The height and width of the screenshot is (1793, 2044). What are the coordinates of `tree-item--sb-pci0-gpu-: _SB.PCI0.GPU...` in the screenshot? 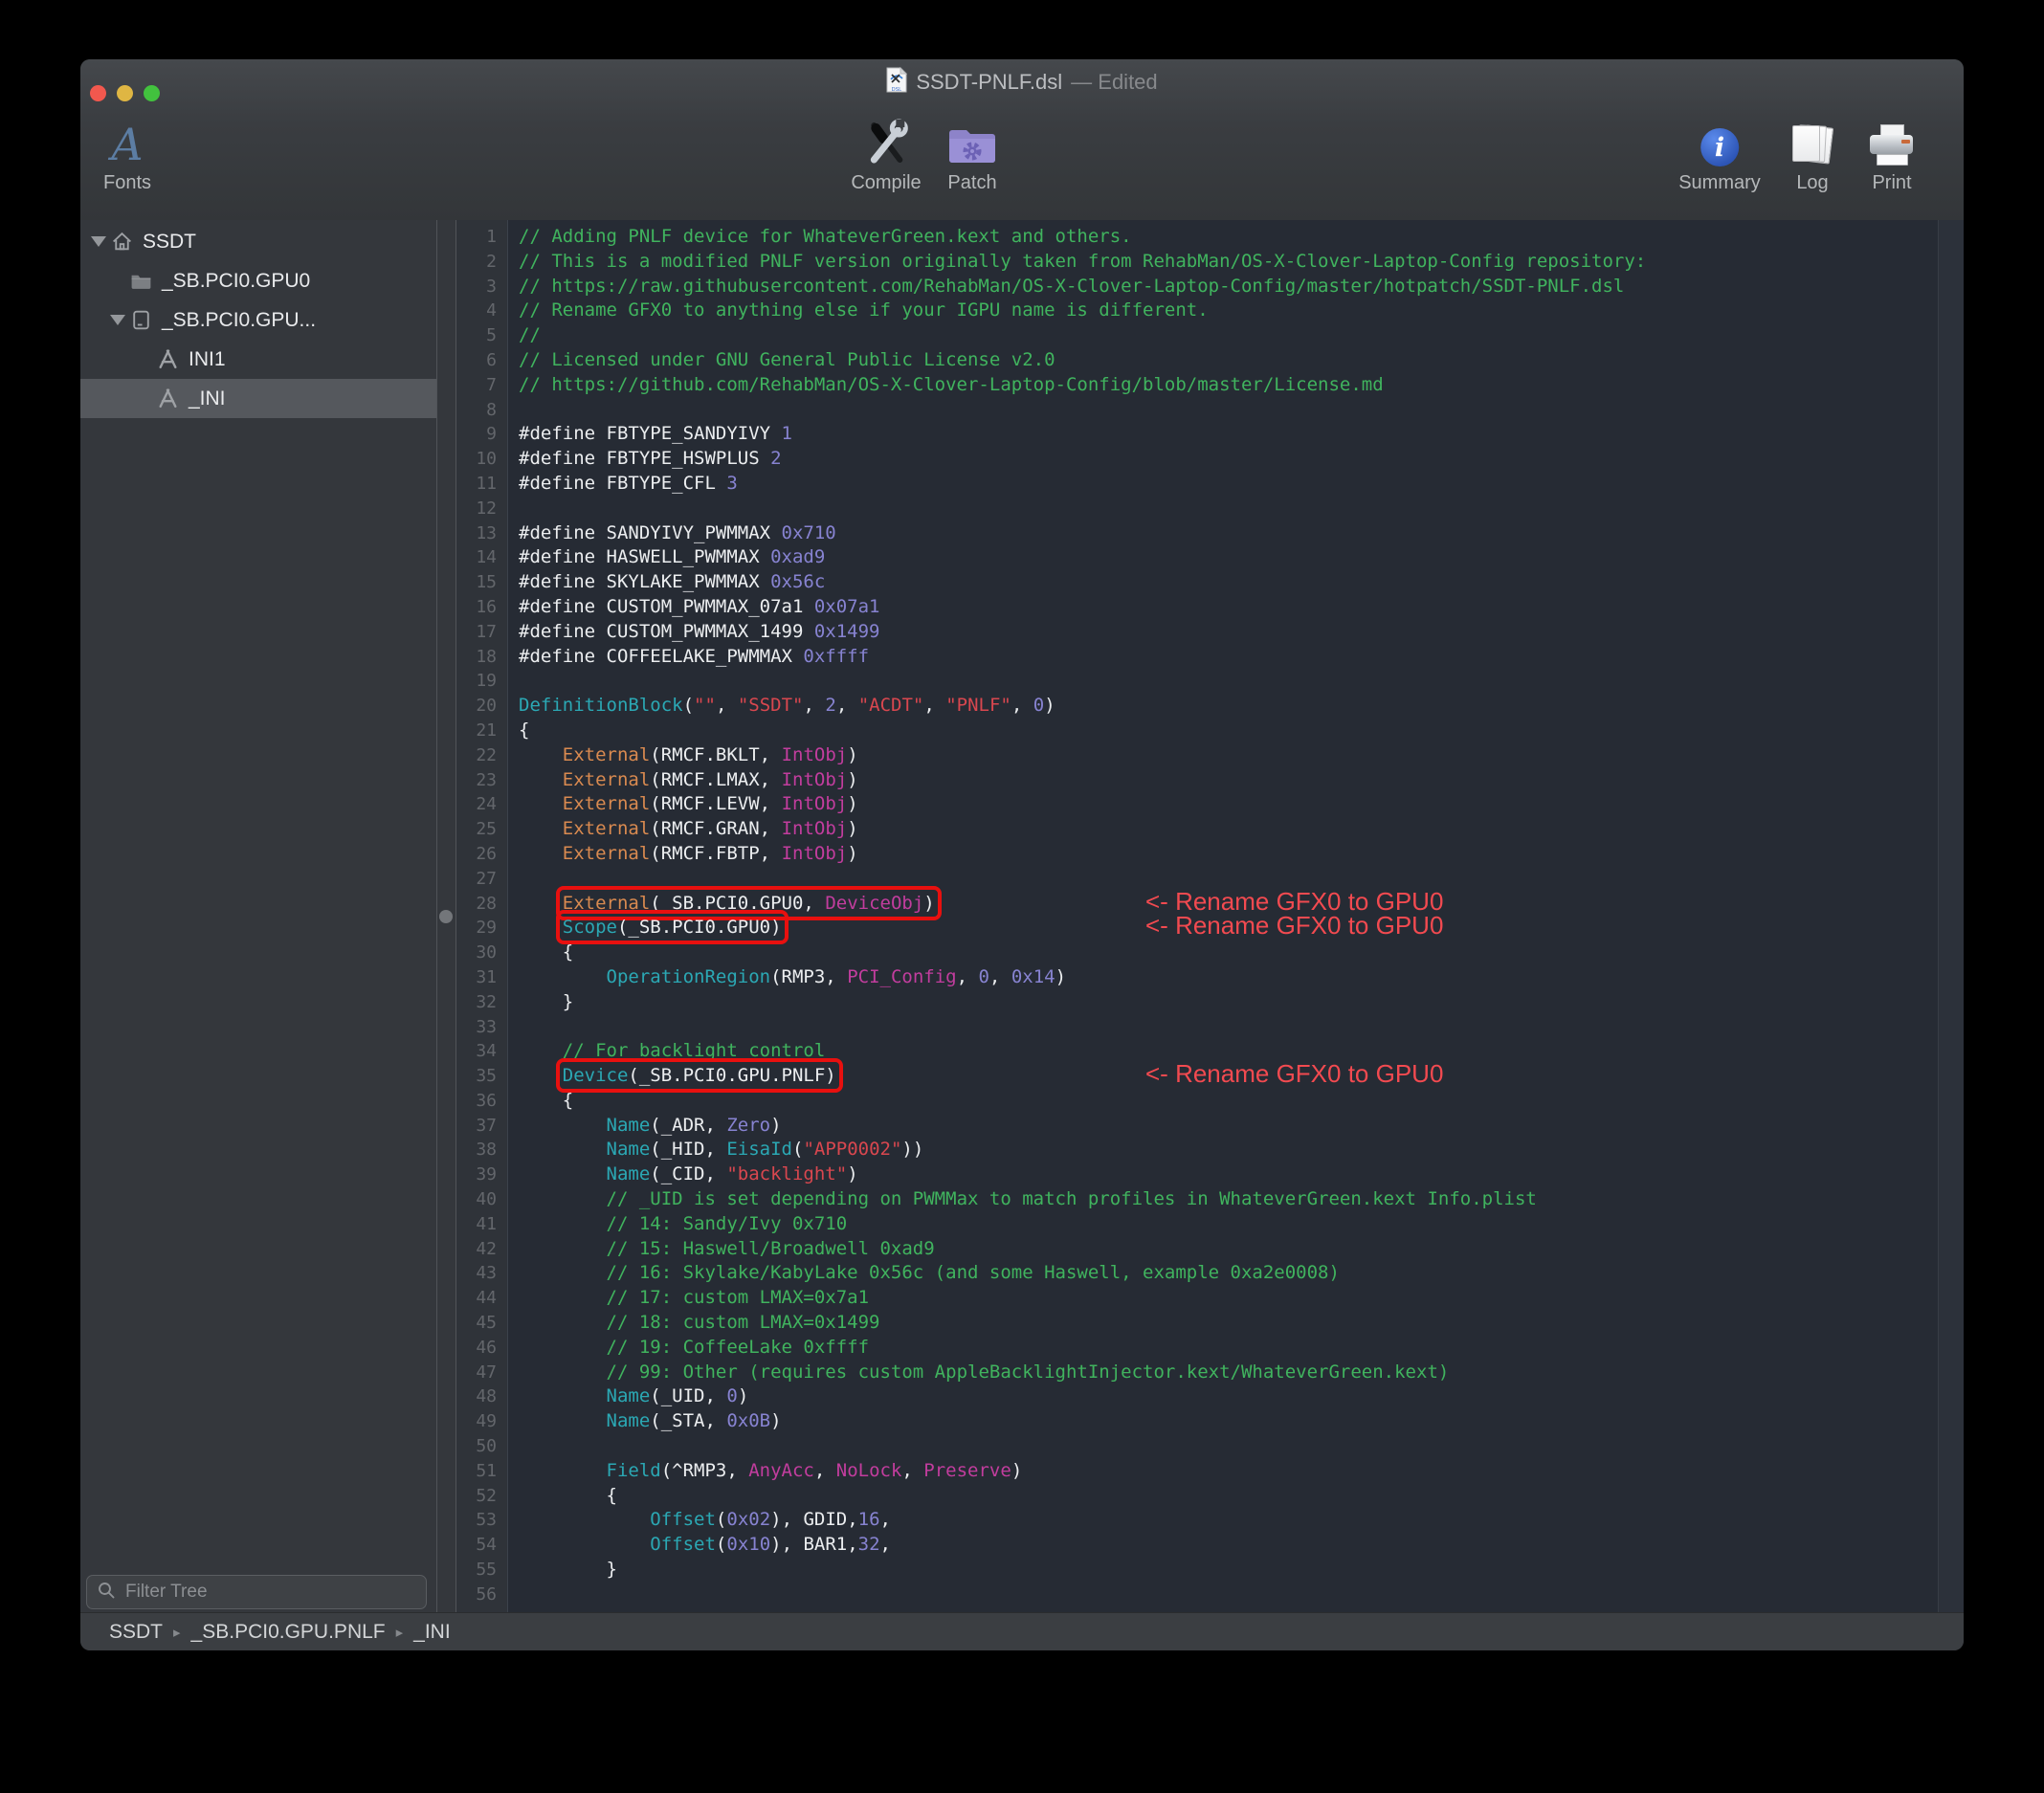 It's located at (258, 320).